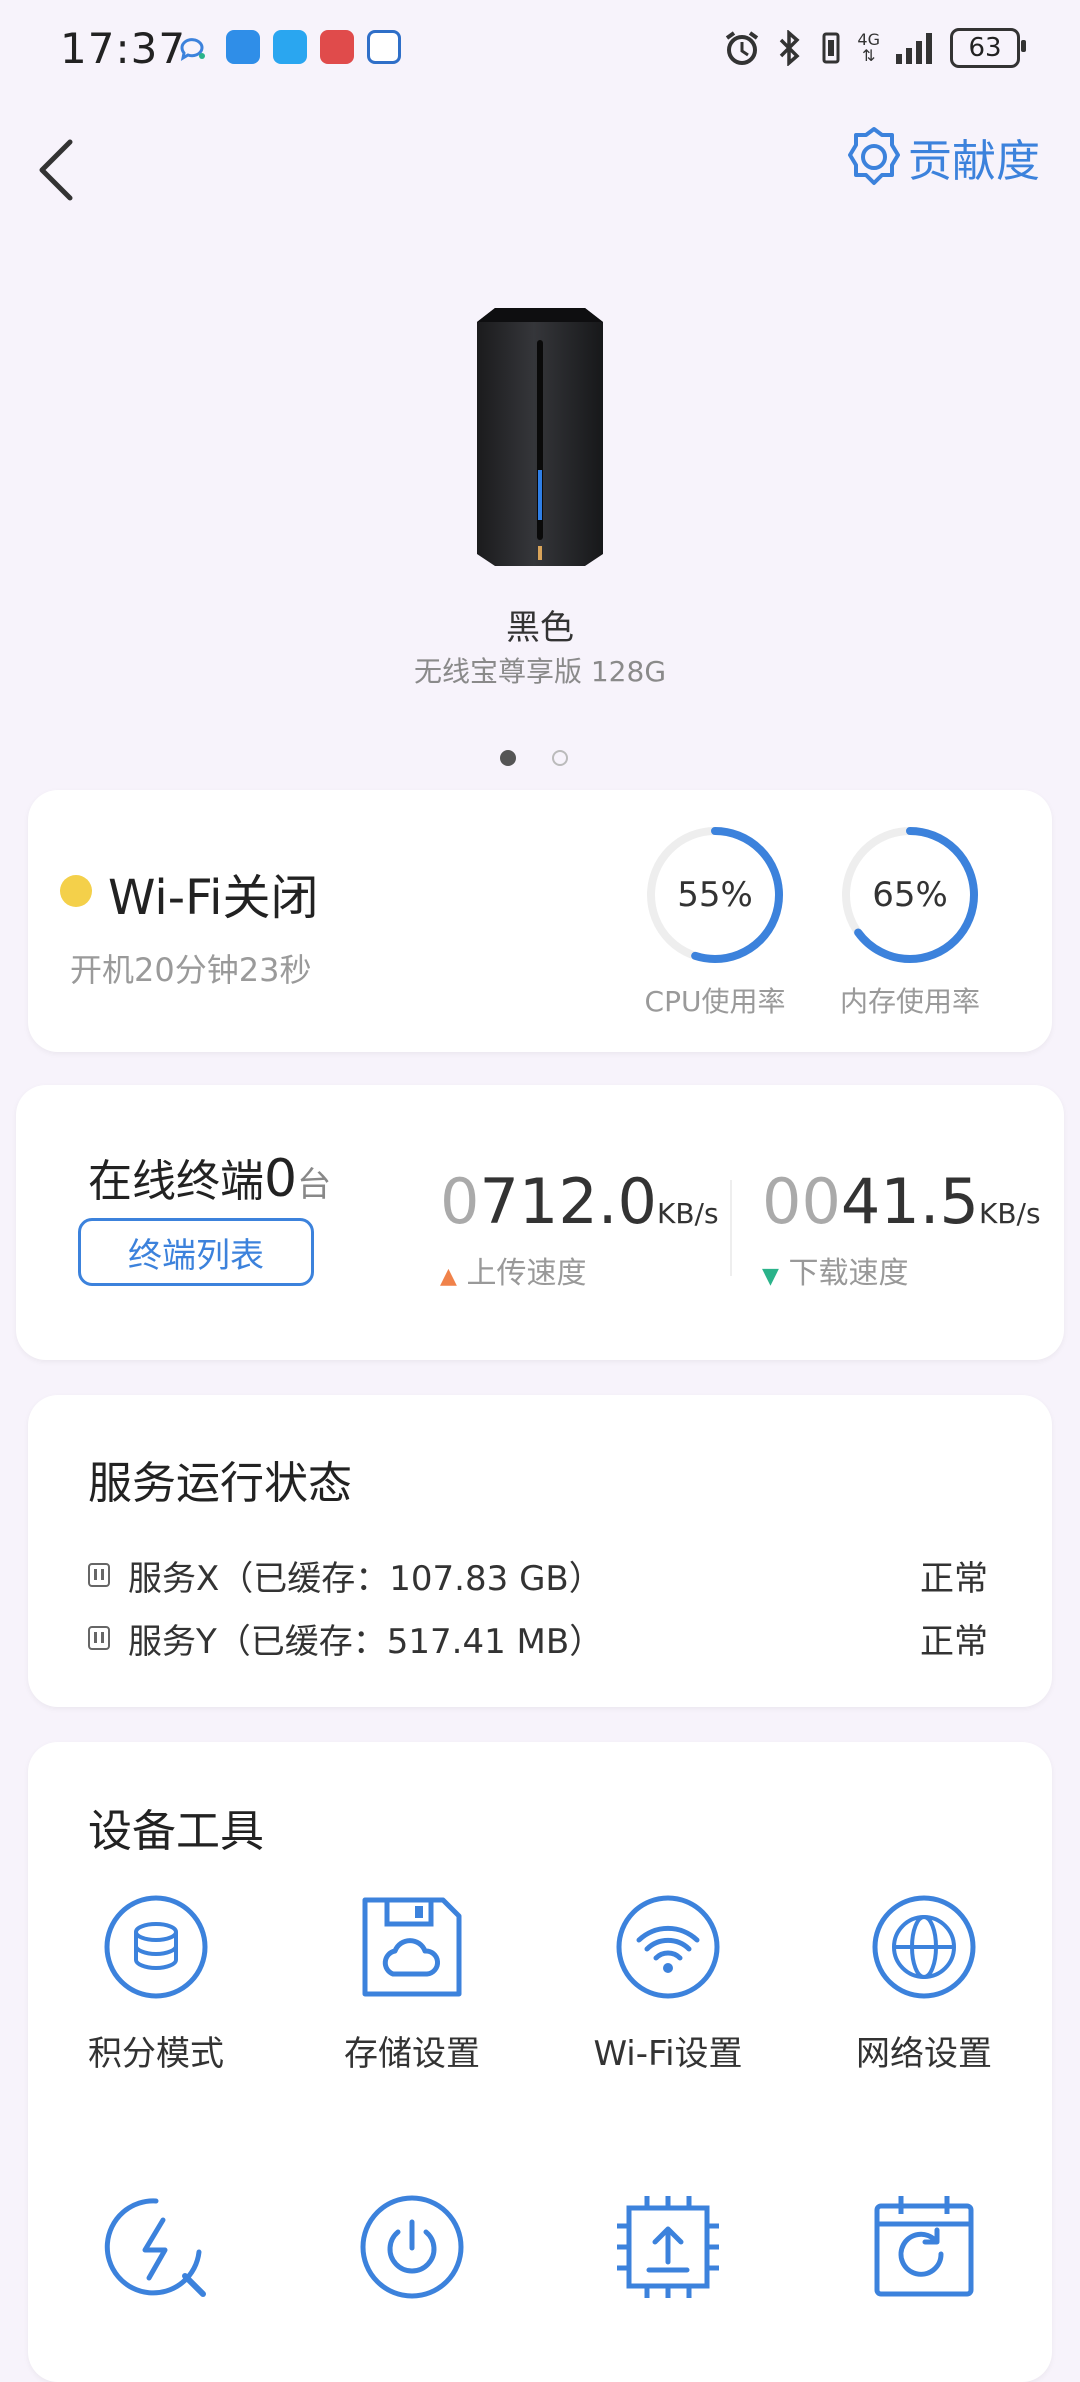  Describe the element at coordinates (742, 48) in the screenshot. I see `alarm-icon` at that location.